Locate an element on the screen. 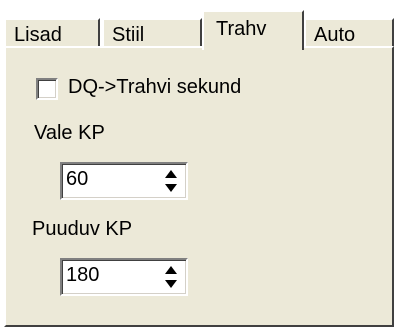  dq-trahvi-sekund-label: DQ->Trahvi sekund is located at coordinates (155, 87).